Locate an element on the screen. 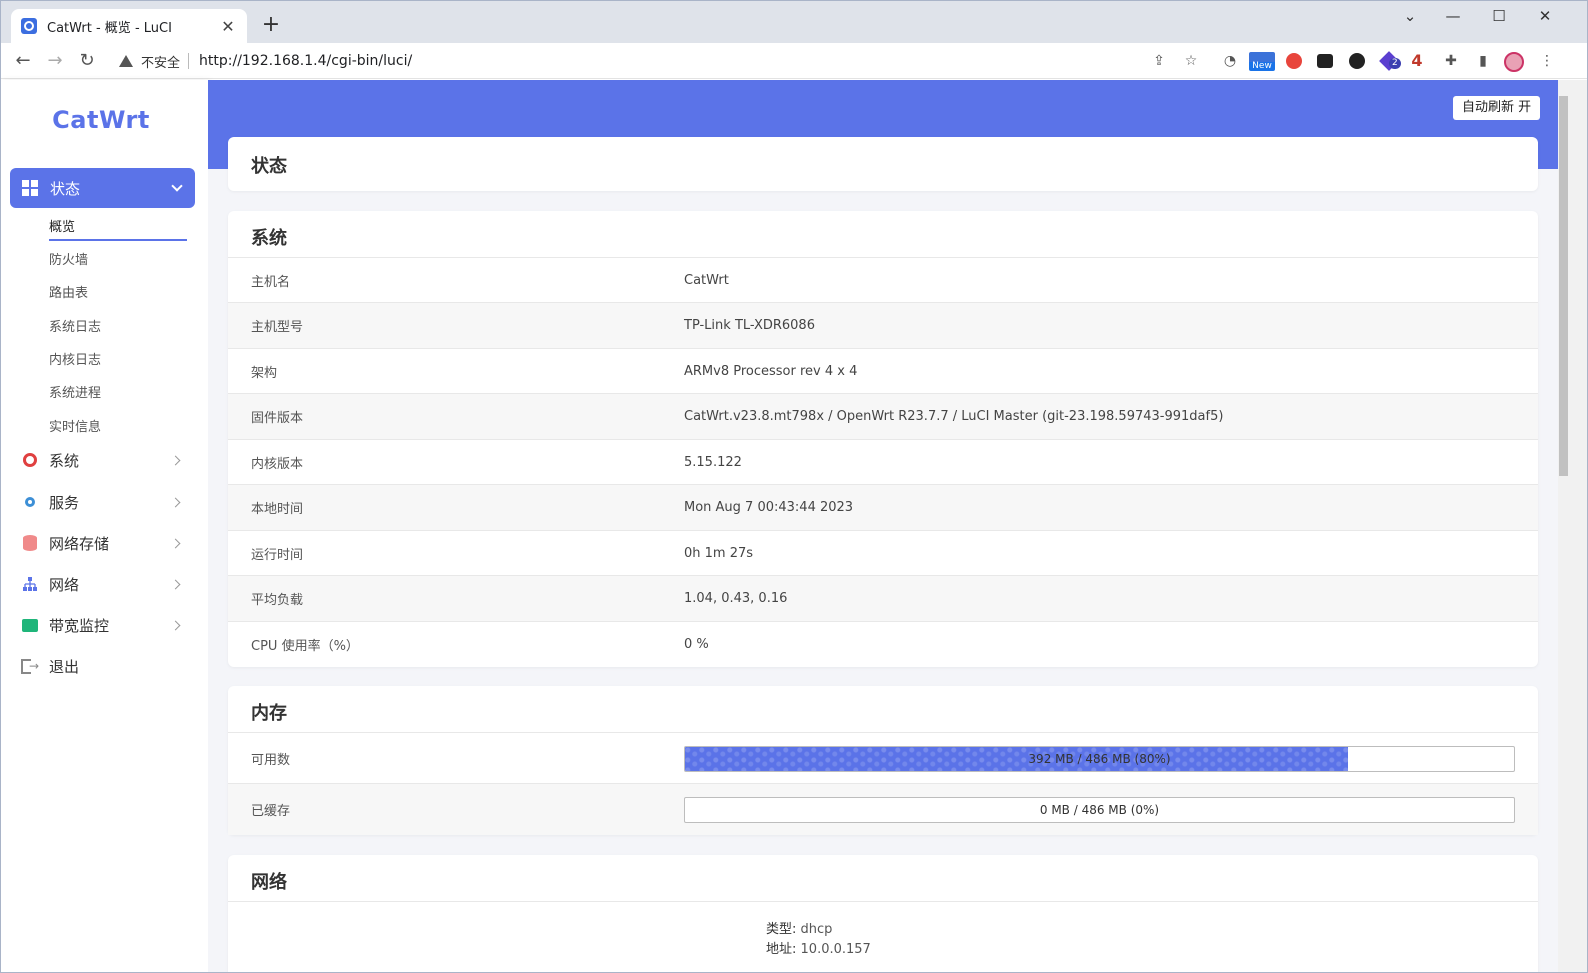  share-icon: ⇪ is located at coordinates (1159, 61).